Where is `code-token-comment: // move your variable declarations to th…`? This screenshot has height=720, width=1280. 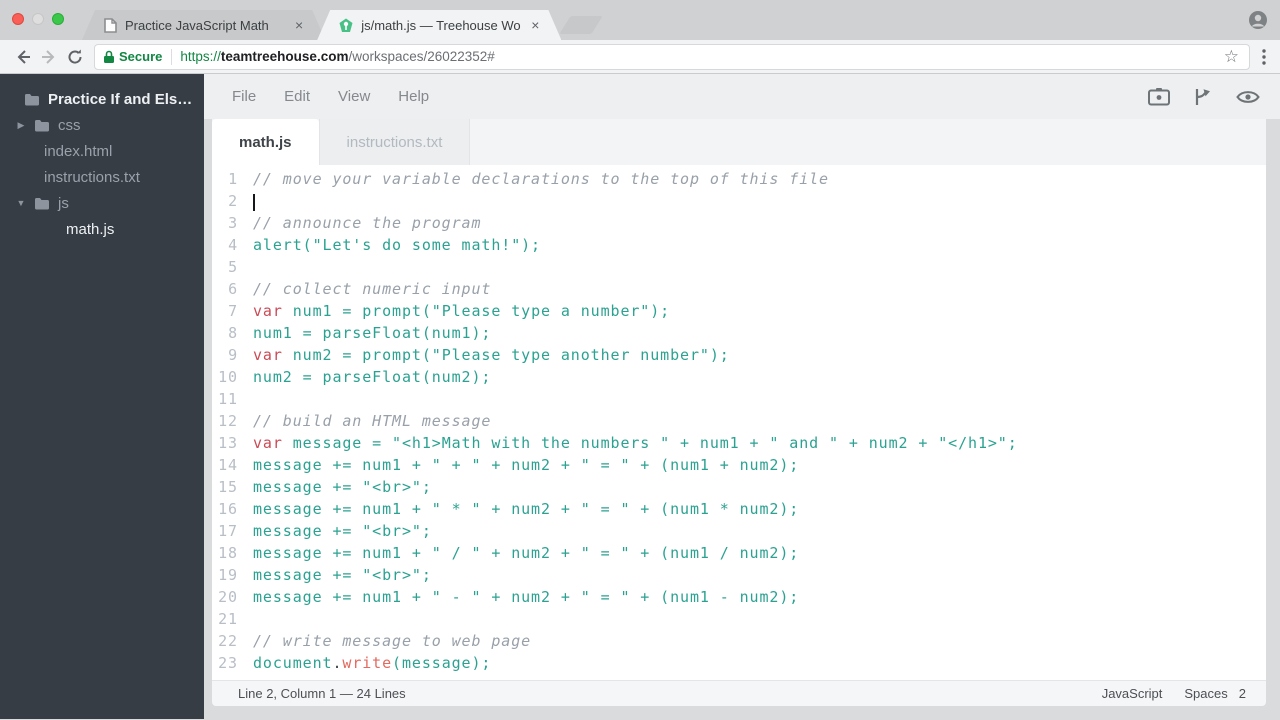 code-token-comment: // move your variable declarations to th… is located at coordinates (541, 179).